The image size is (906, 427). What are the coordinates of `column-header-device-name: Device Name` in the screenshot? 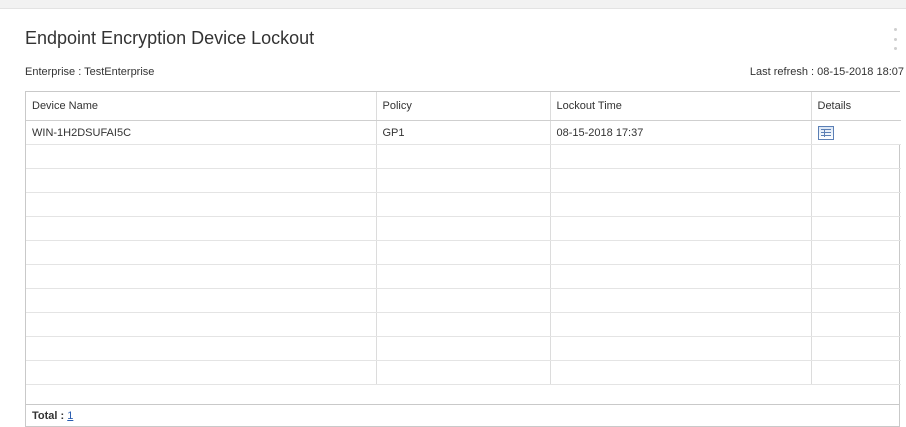 It's located at (201, 106).